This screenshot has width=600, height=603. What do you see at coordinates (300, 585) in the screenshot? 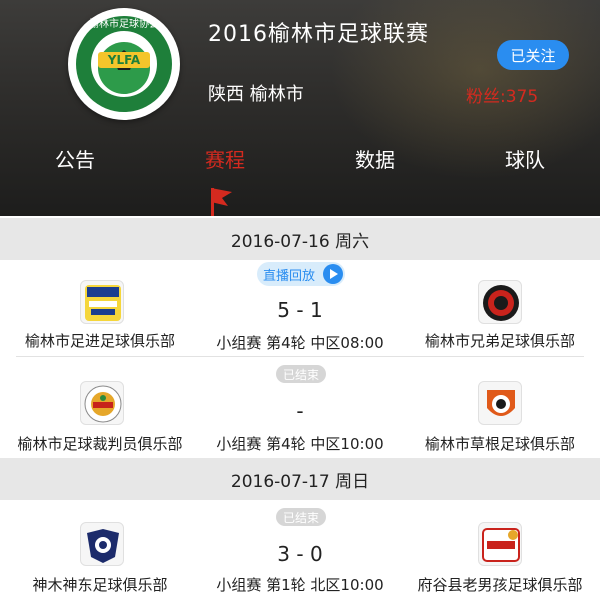
I see `match-round: 小组赛 第1轮 北区10:00` at bounding box center [300, 585].